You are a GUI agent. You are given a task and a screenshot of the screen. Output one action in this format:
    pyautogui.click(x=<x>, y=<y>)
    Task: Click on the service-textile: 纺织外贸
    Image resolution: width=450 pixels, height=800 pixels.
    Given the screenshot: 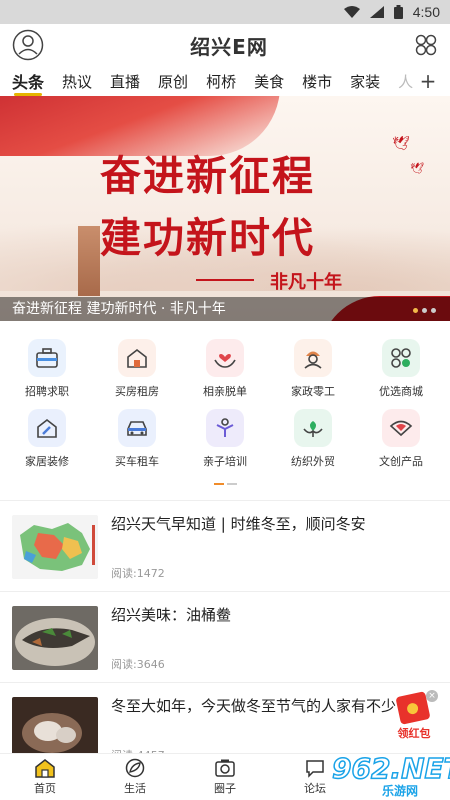 What is the action you would take?
    pyautogui.click(x=313, y=436)
    